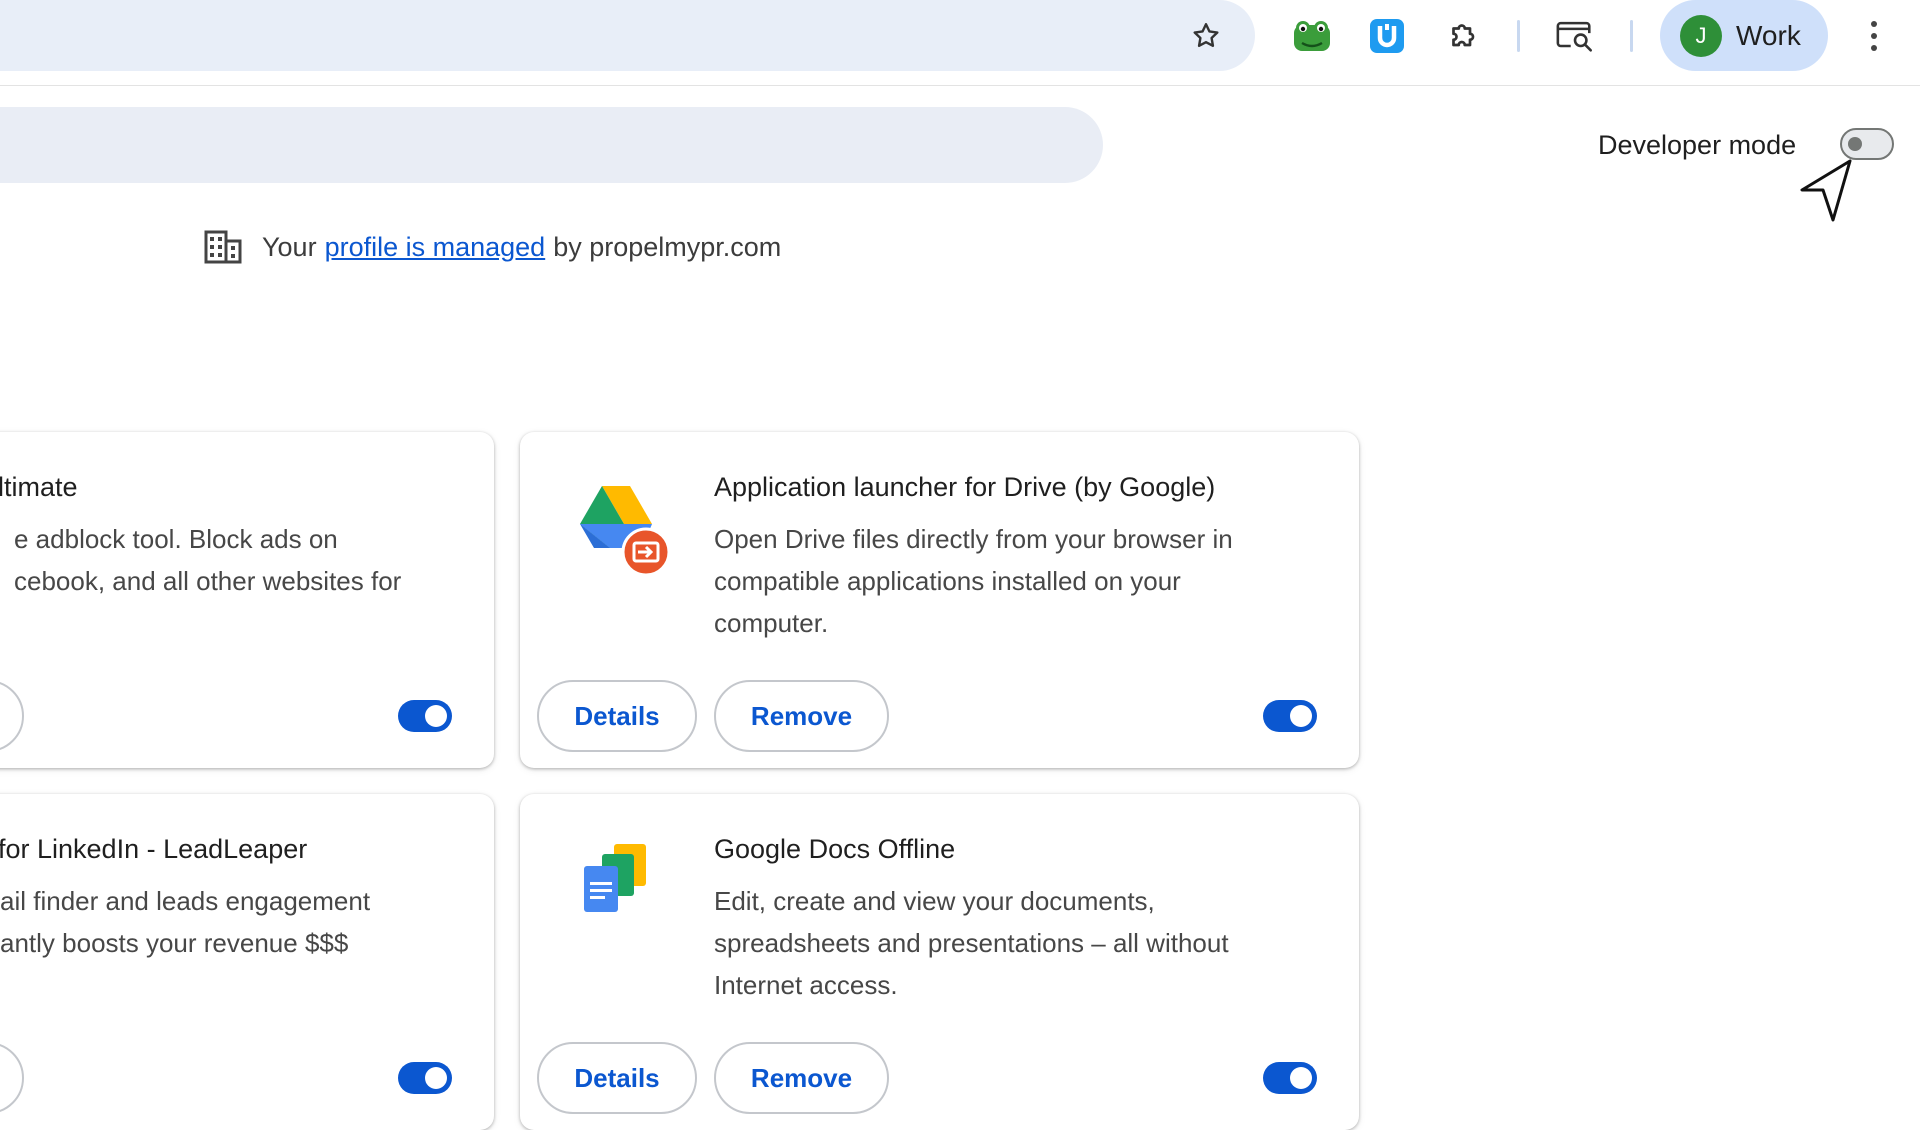 The width and height of the screenshot is (1920, 1130). I want to click on extension-title: Google Docs Offline, so click(835, 849).